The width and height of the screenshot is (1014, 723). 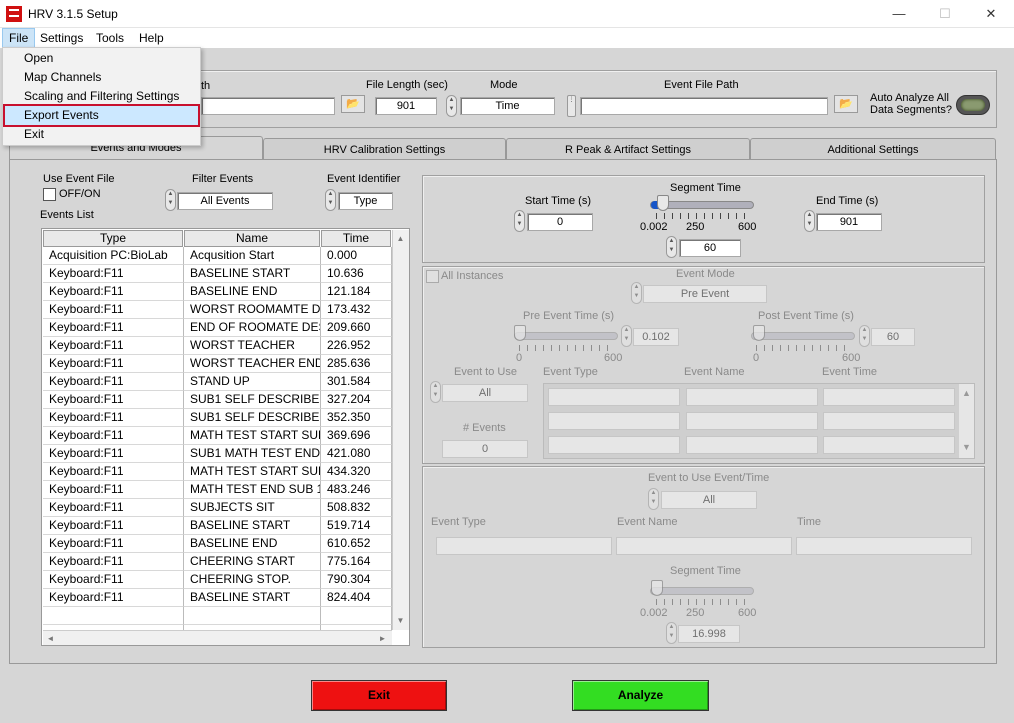 What do you see at coordinates (704, 106) in the screenshot?
I see `event-file-path-field` at bounding box center [704, 106].